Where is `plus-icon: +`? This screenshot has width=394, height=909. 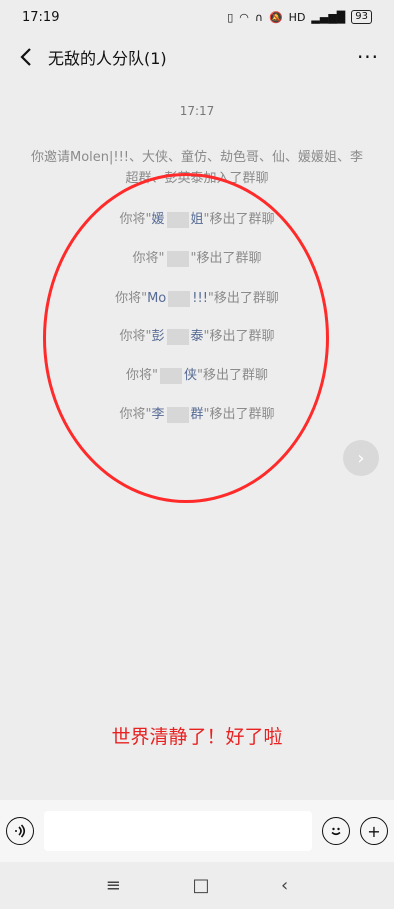
plus-icon: + is located at coordinates (374, 831).